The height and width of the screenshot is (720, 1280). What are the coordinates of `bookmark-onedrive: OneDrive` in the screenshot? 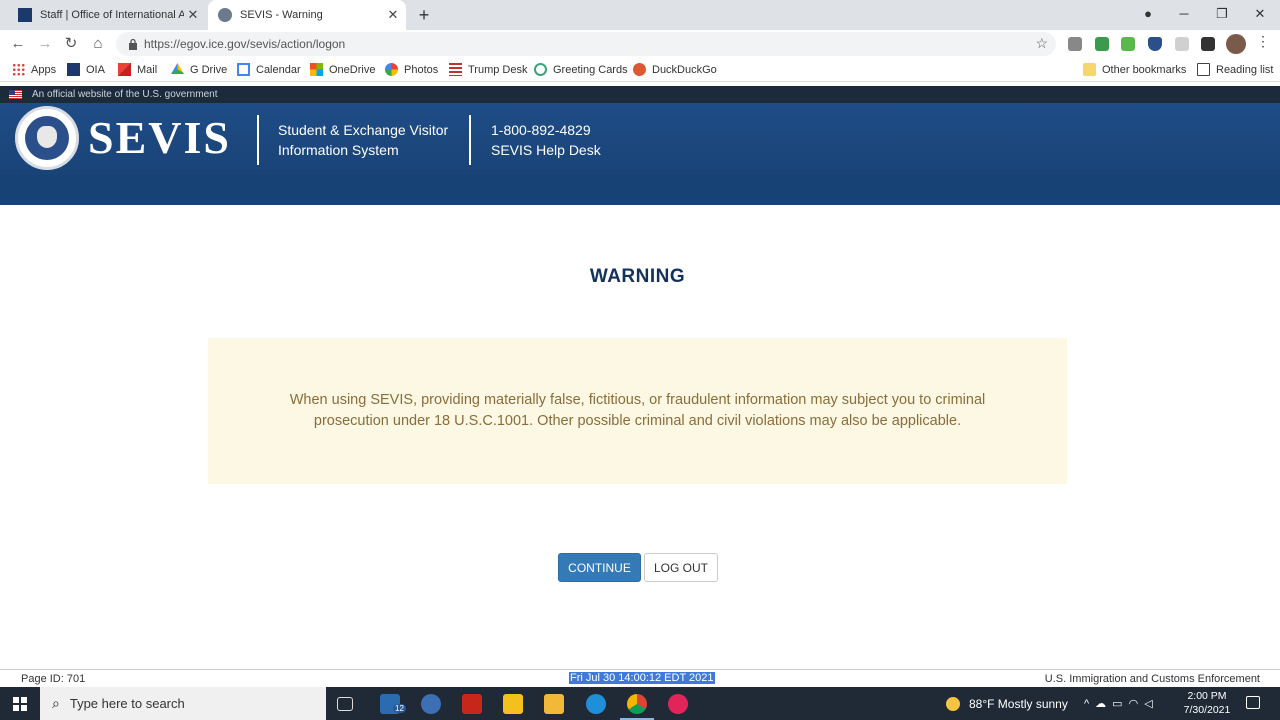 It's located at (342, 69).